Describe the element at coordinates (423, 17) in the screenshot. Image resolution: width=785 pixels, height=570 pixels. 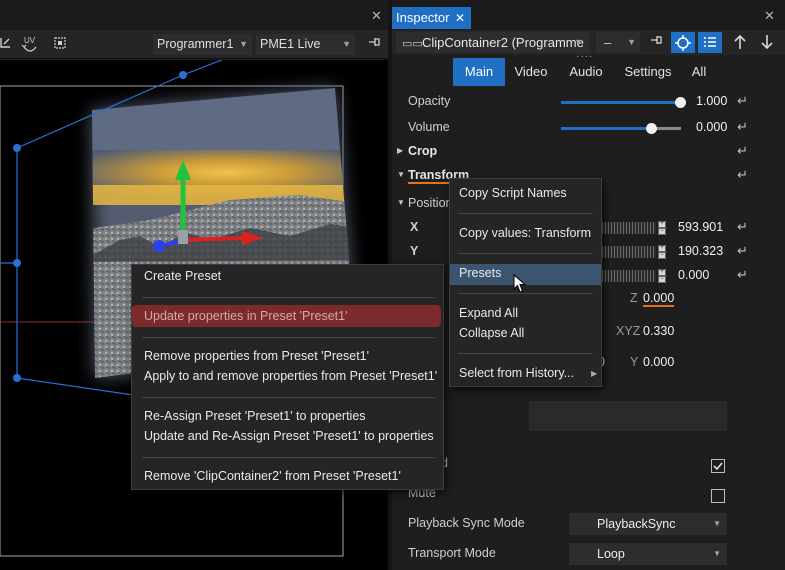
I see `inspector-tab-label: Inspector` at that location.